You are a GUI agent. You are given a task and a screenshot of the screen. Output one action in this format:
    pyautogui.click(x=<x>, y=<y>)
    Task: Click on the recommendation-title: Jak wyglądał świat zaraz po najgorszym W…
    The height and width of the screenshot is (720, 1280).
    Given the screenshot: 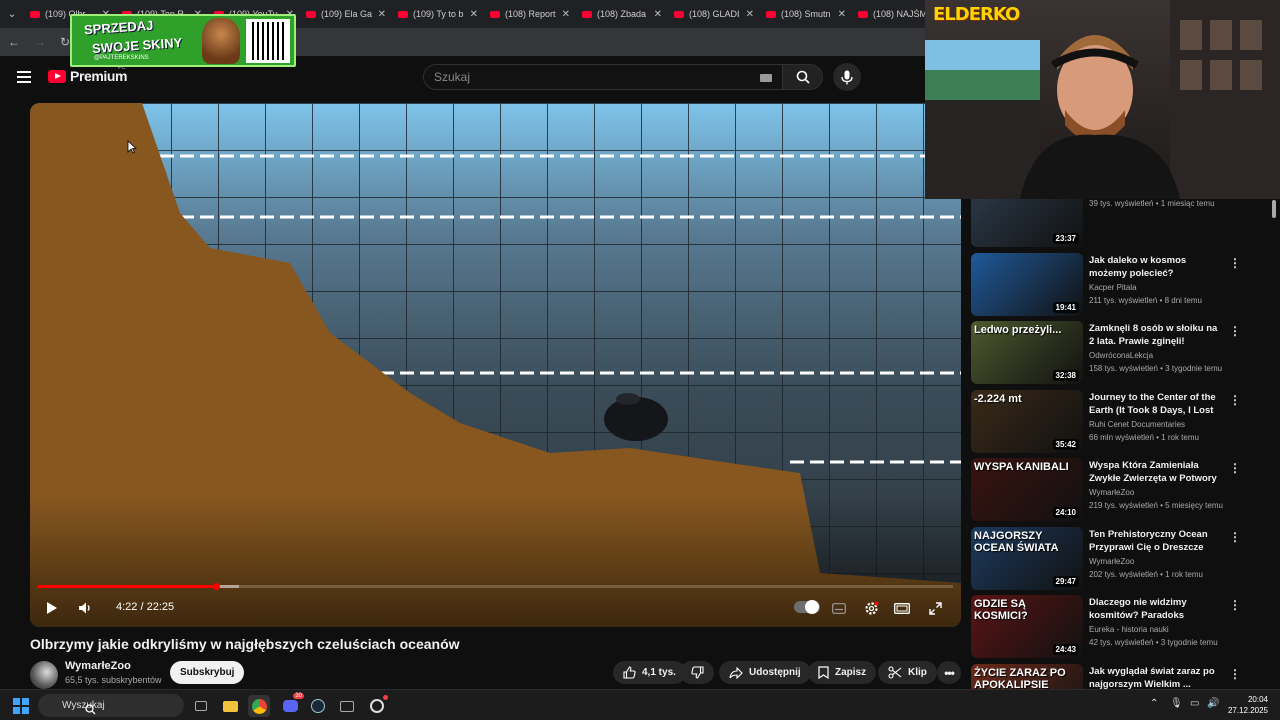 What is the action you would take?
    pyautogui.click(x=1155, y=677)
    